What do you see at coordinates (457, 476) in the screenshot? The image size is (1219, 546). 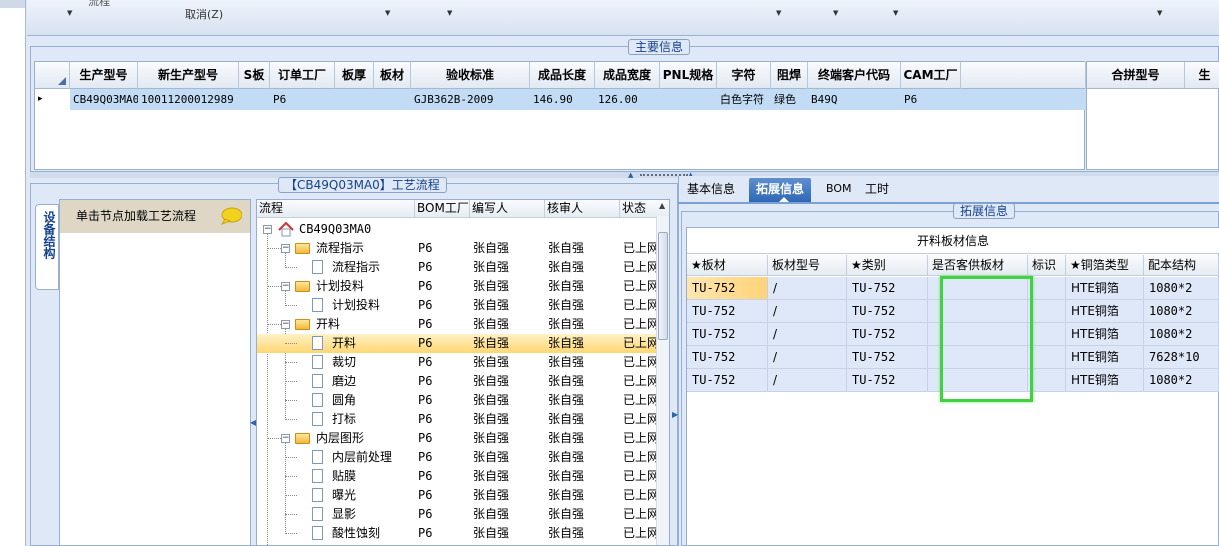 I see `tree-leaf-node: 贴膜 P6 张自强 张自强 已上网` at bounding box center [457, 476].